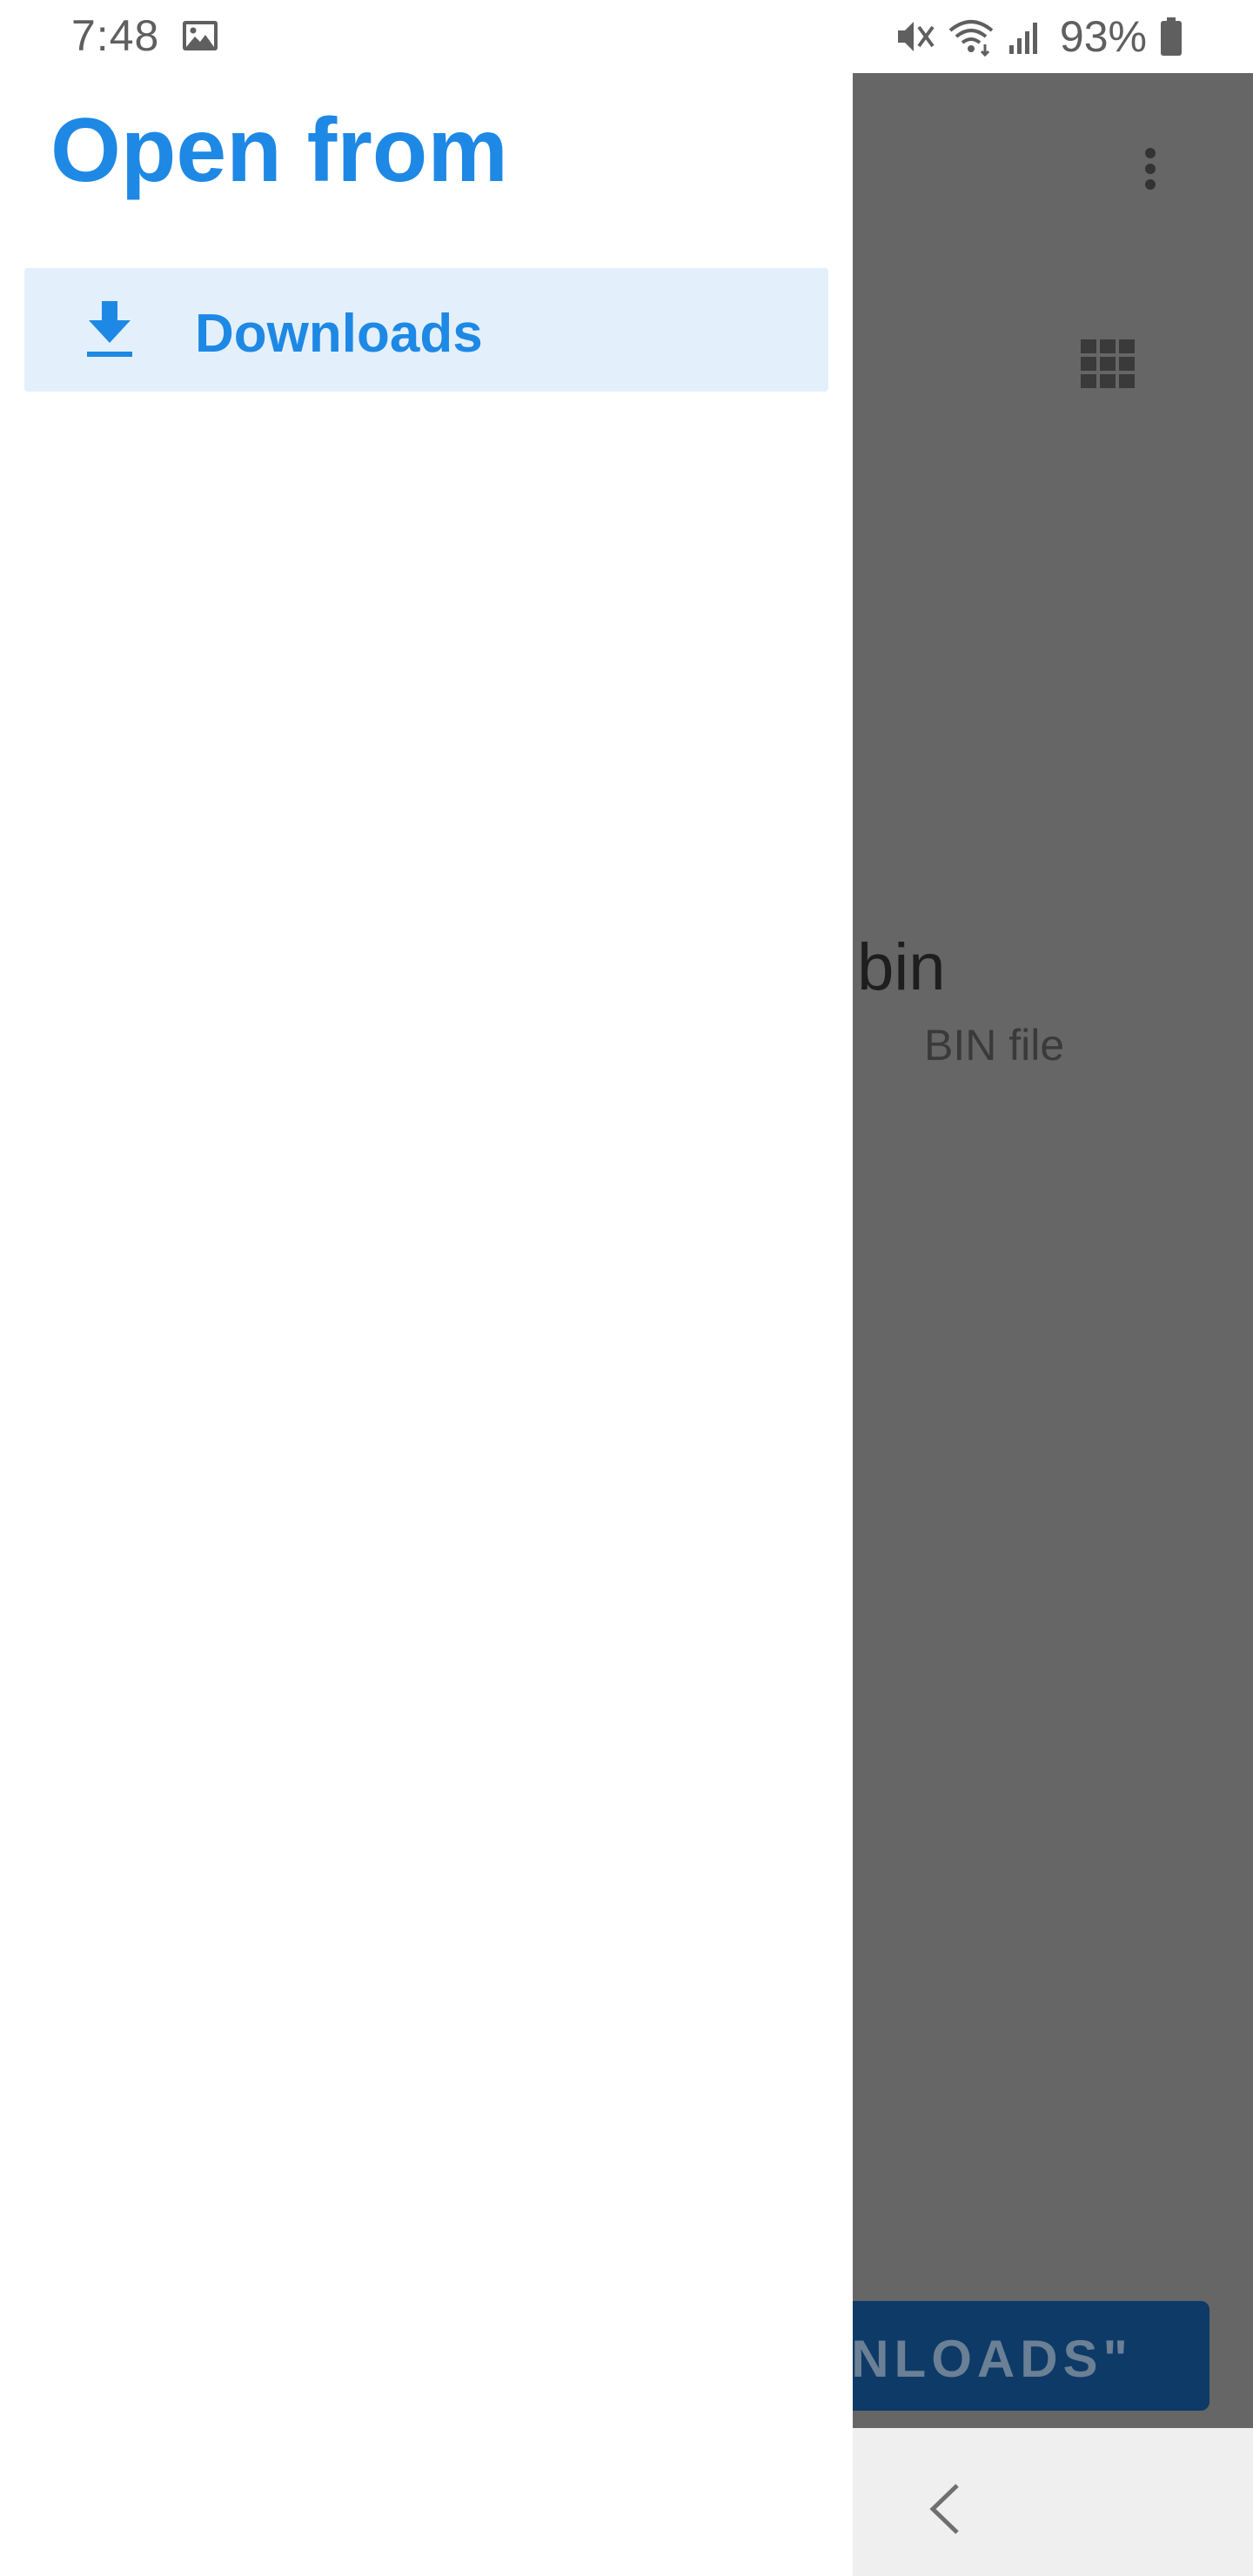 The image size is (1253, 2576). What do you see at coordinates (115, 35) in the screenshot?
I see `status-time: 7:48` at bounding box center [115, 35].